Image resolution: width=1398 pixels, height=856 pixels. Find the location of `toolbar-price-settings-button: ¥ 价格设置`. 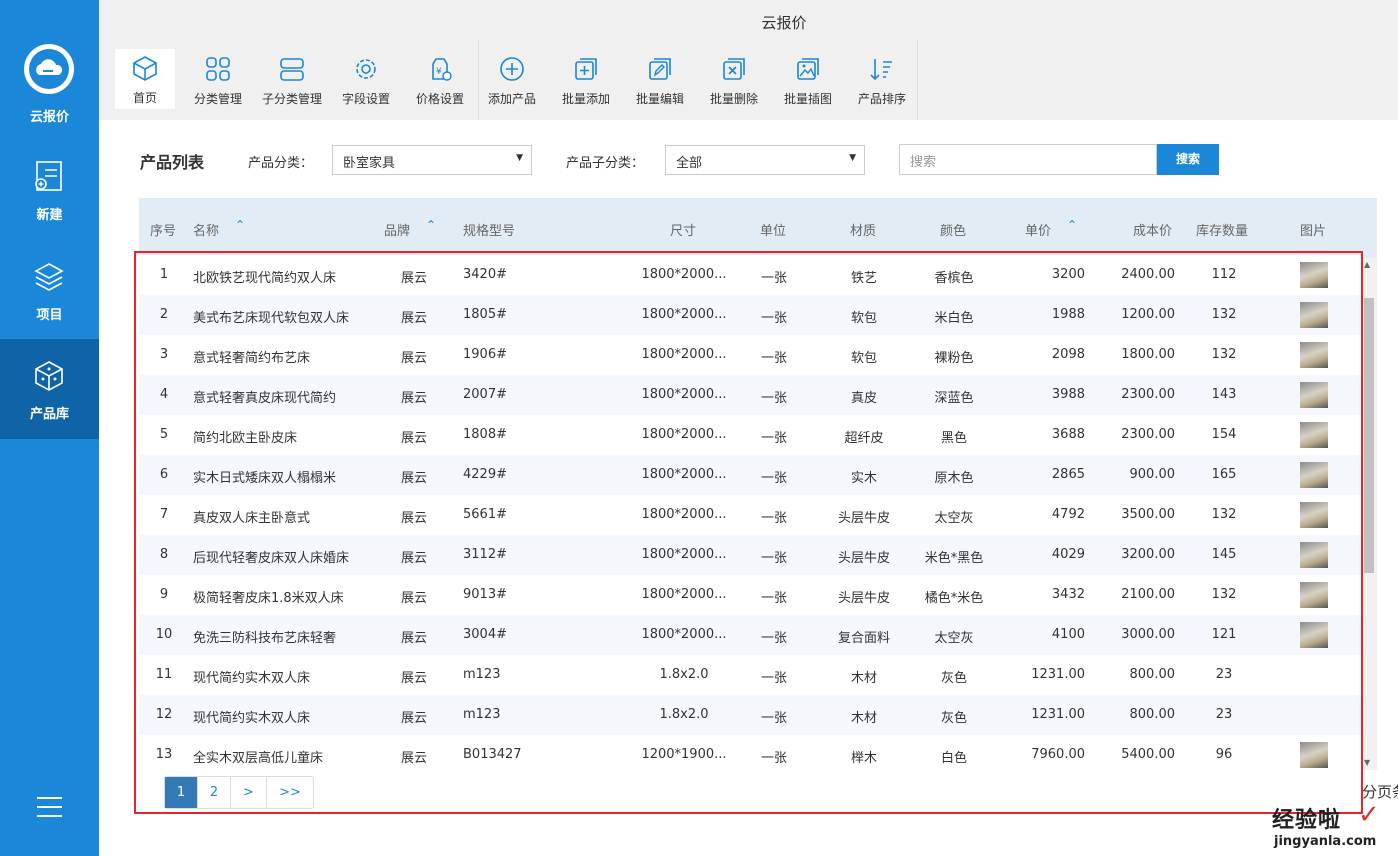

toolbar-price-settings-button: ¥ 价格设置 is located at coordinates (440, 80).